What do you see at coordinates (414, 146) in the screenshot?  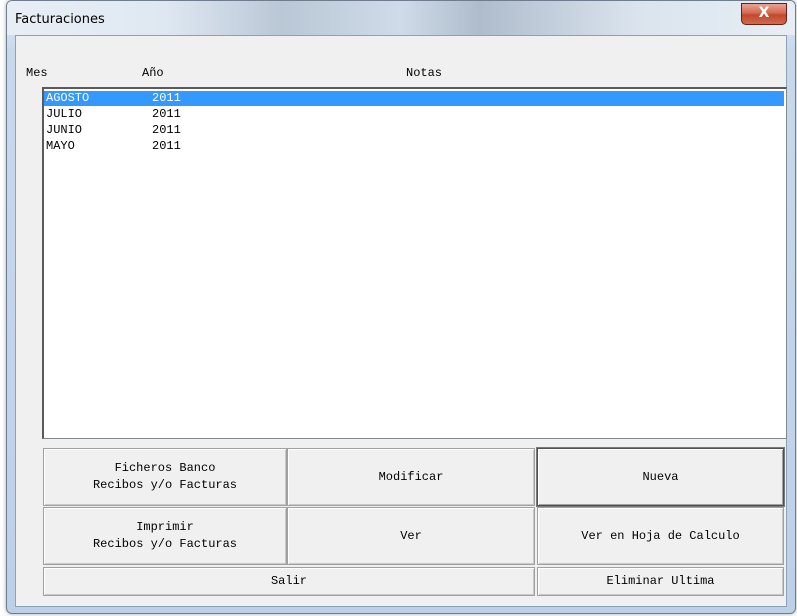 I see `list-item: MAYO 2011` at bounding box center [414, 146].